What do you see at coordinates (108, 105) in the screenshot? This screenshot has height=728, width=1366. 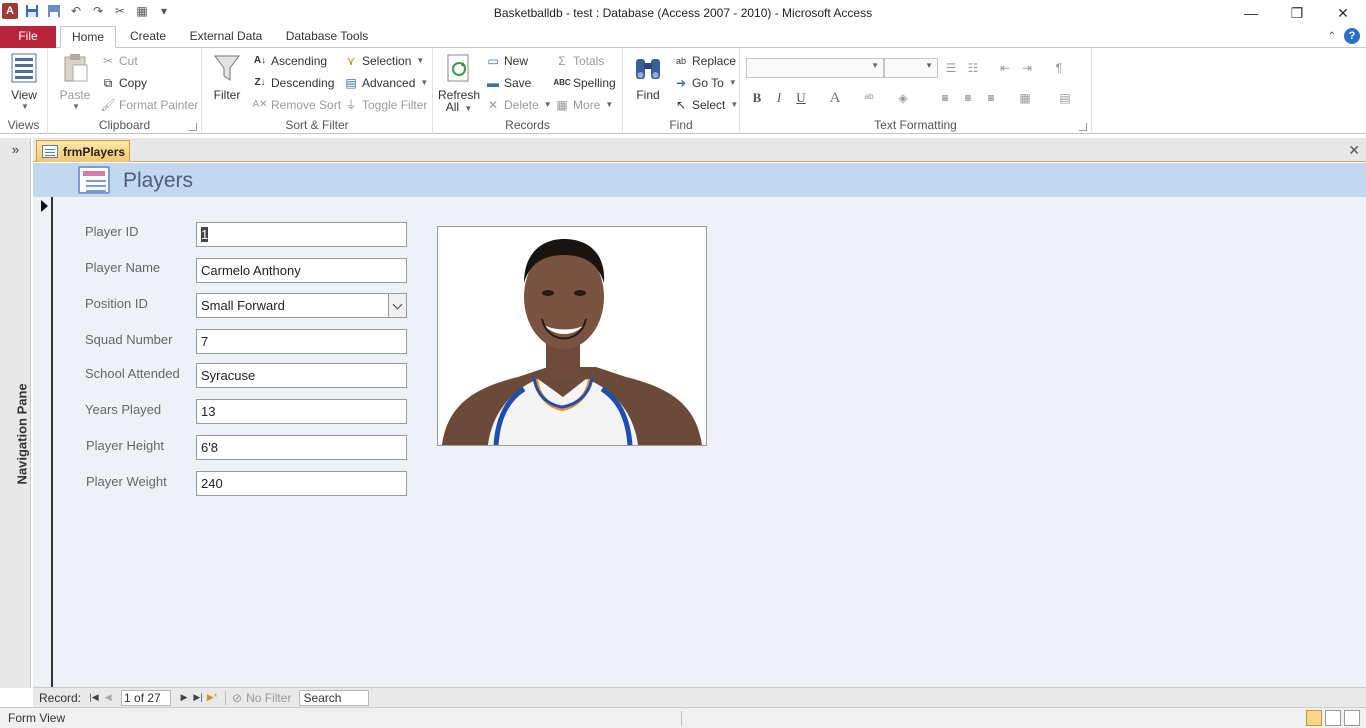 I see `format-painter-icon: 🖌` at bounding box center [108, 105].